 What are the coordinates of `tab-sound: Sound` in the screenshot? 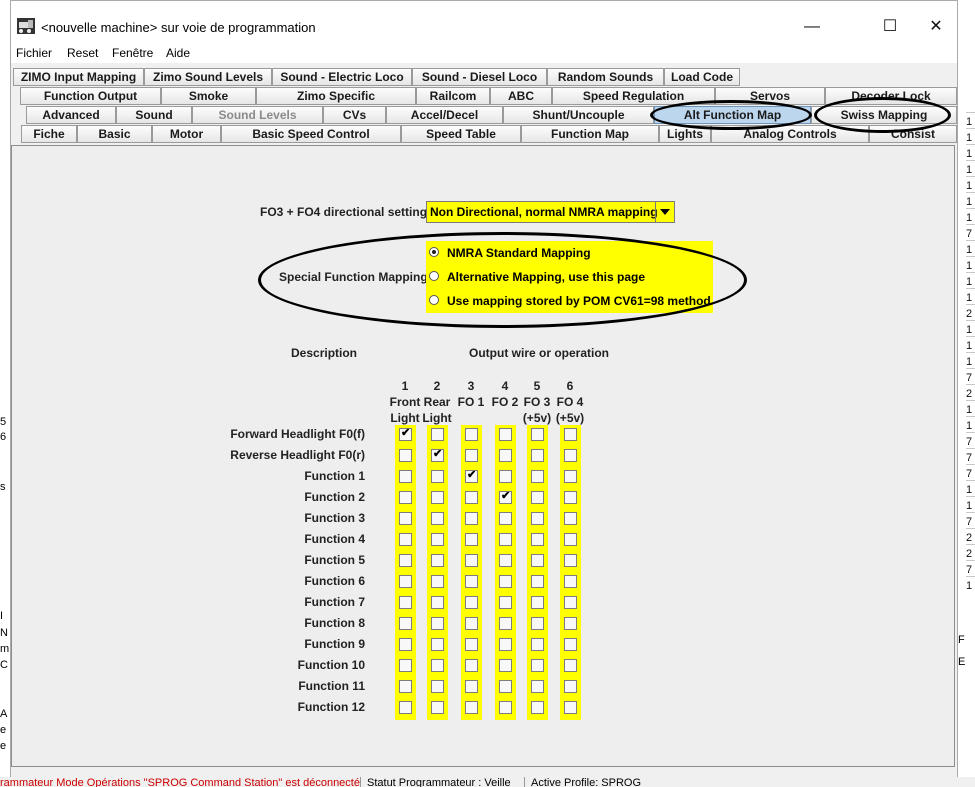 It's located at (154, 115).